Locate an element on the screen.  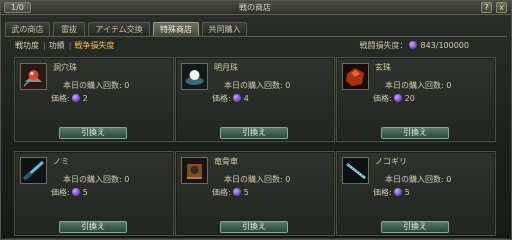
tab-raid: 雷抜 is located at coordinates (69, 29).